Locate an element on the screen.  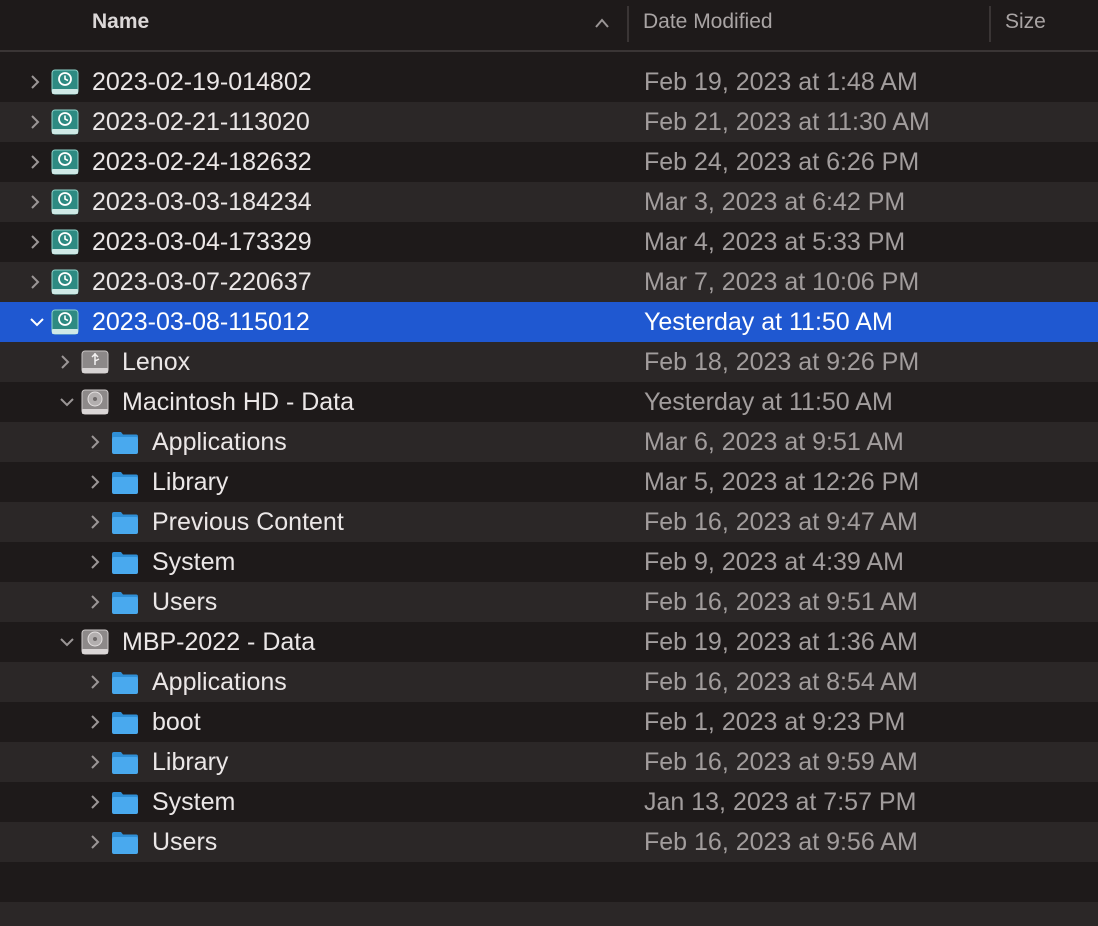
item-date-modified: Feb 9, 2023 at 4:39 AM is located at coordinates (774, 562).